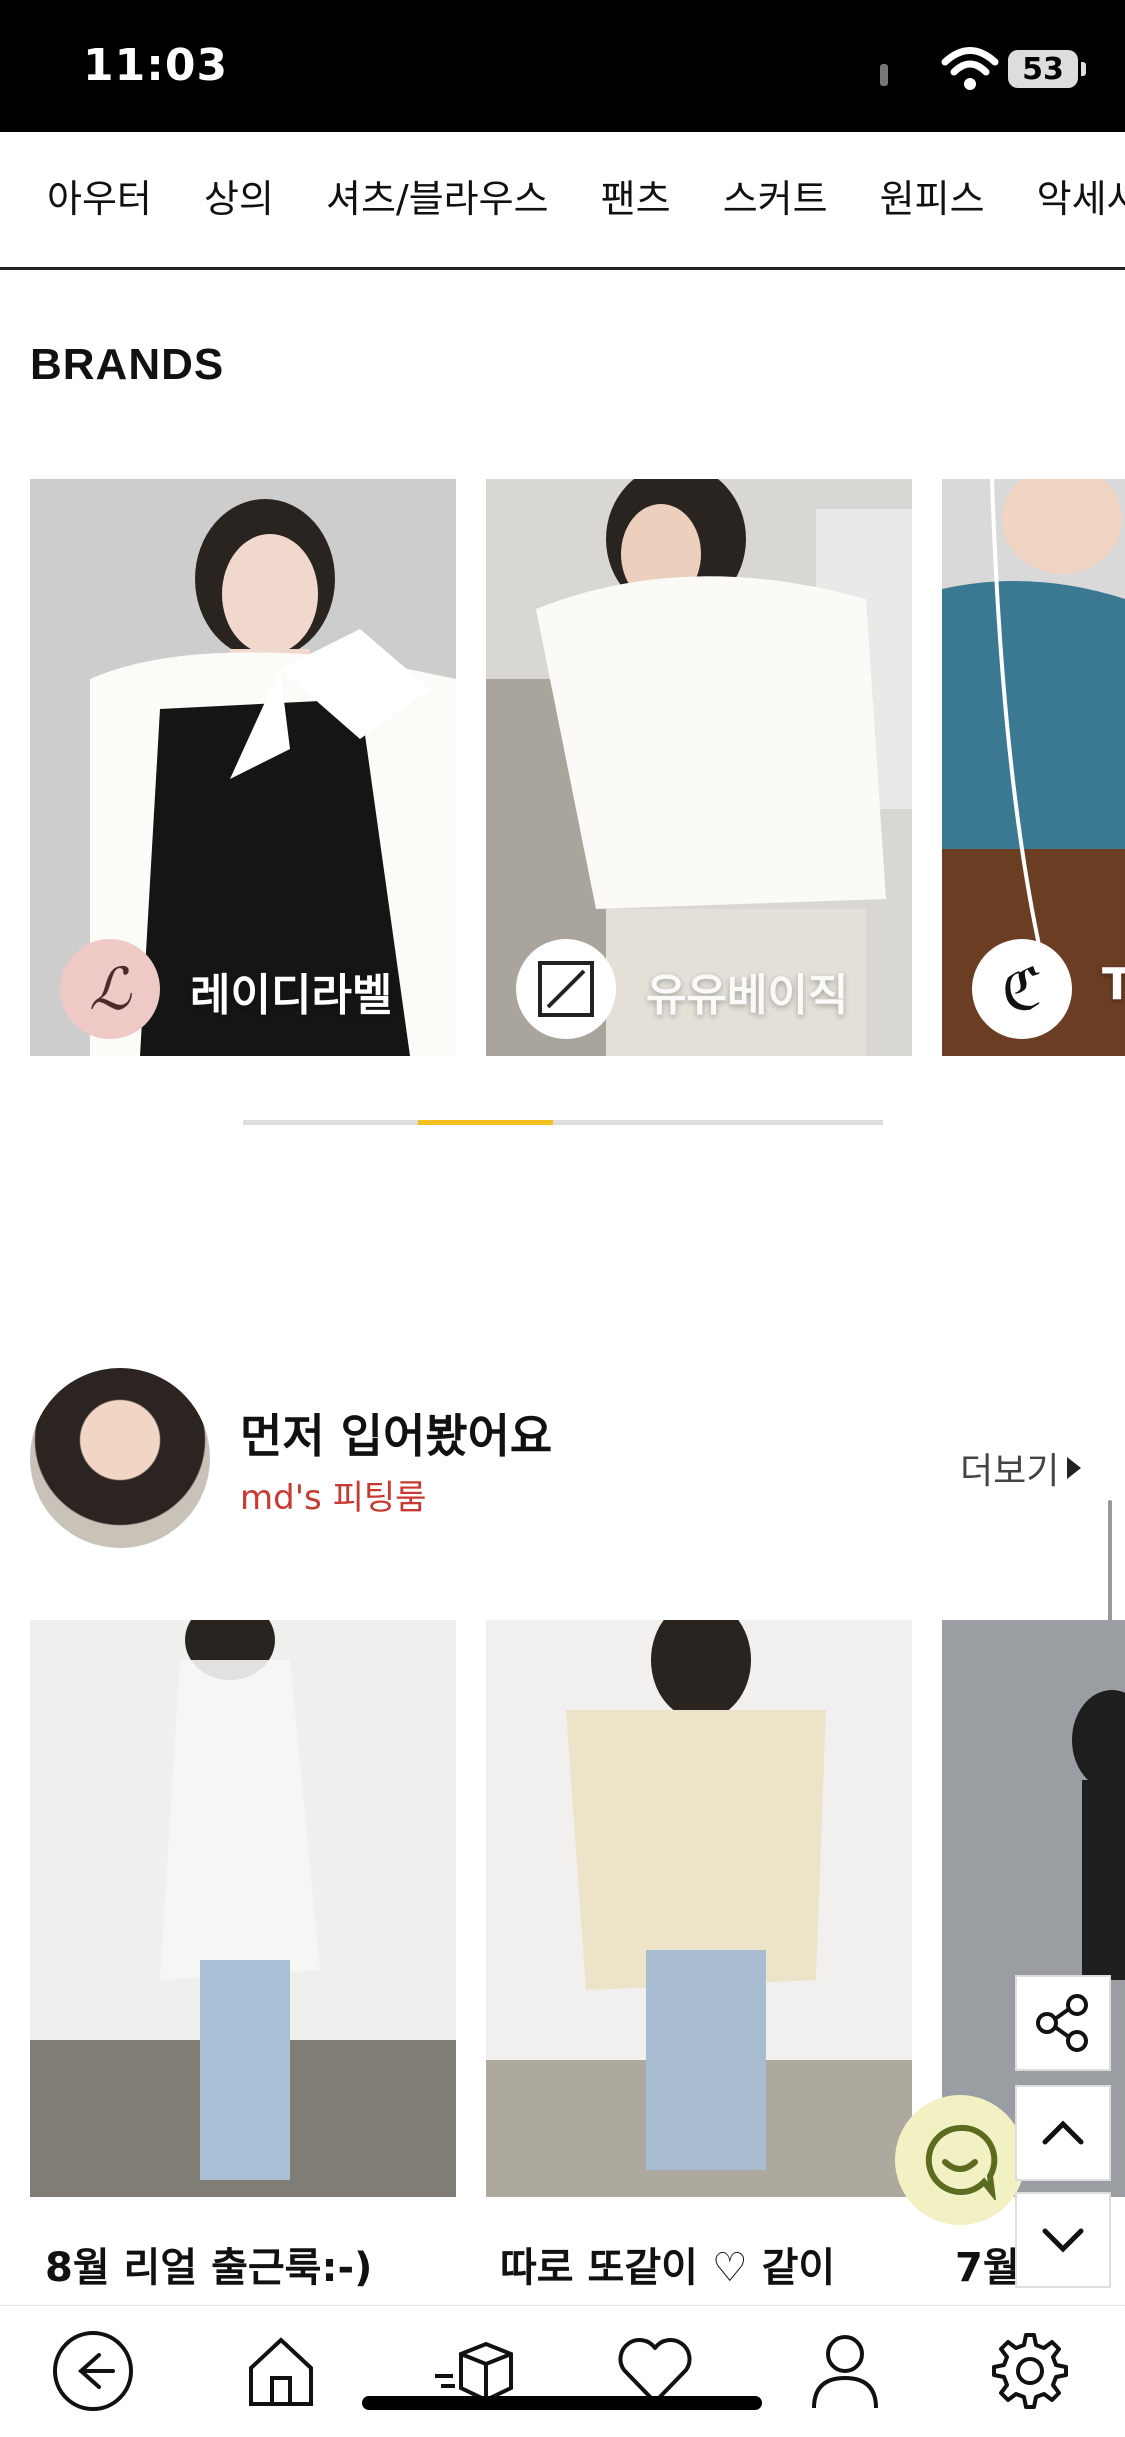 The width and height of the screenshot is (1125, 2437). I want to click on brand-name: T, so click(1113, 984).